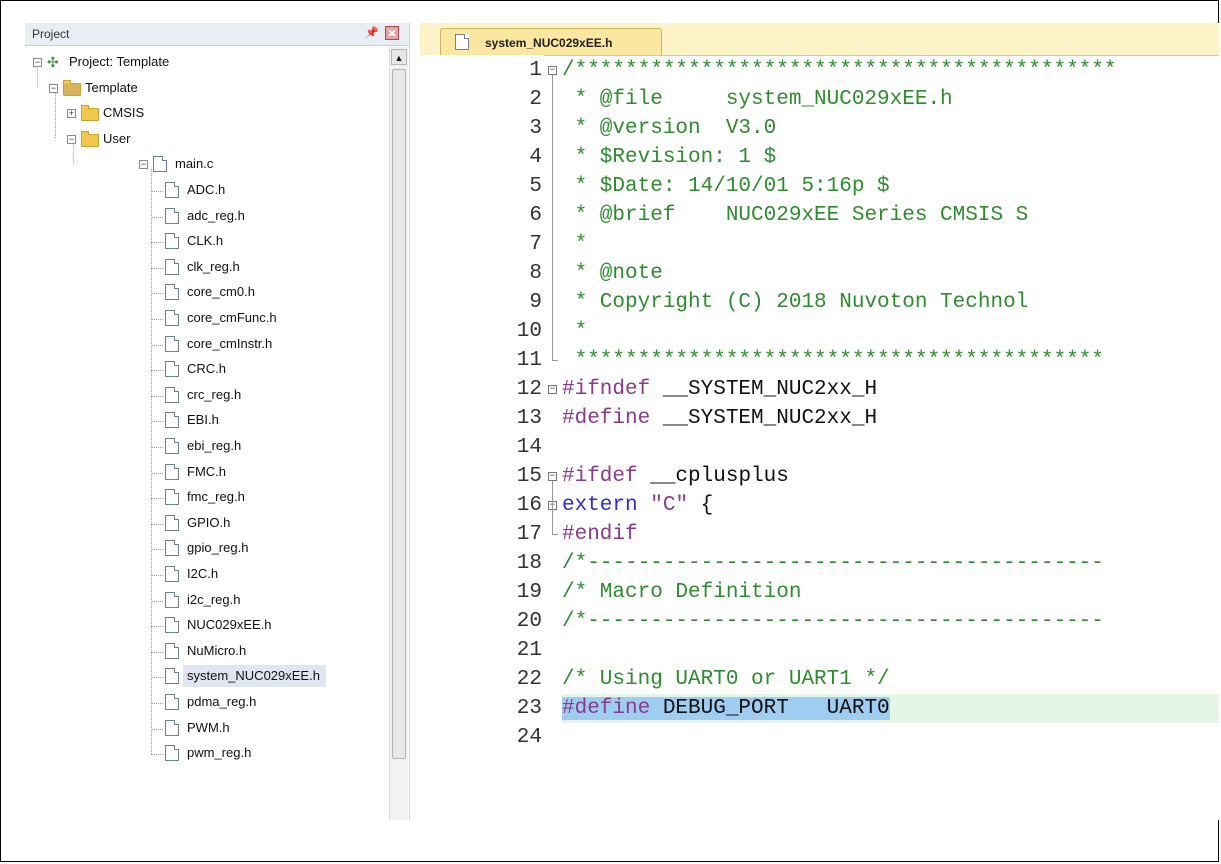 The image size is (1221, 864). I want to click on tree-item-i2c-h: I2C.h, so click(205, 574).